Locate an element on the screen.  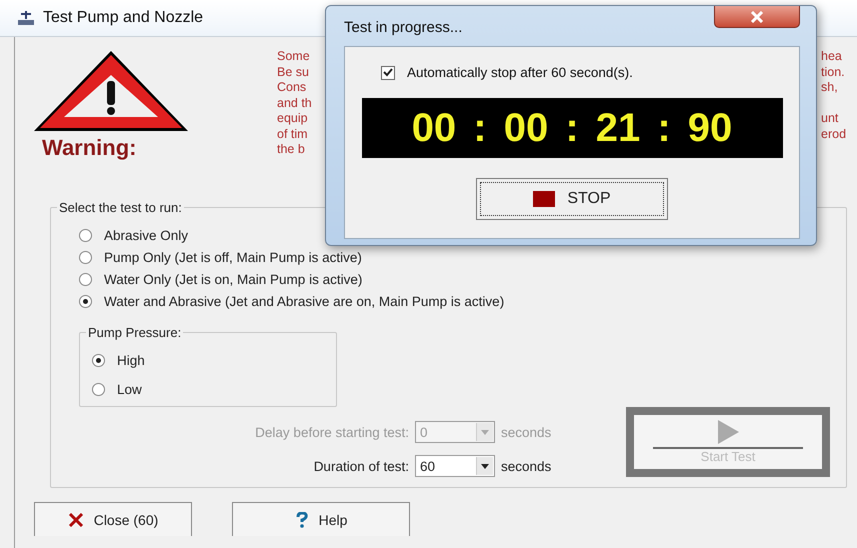
radio-option: Low is located at coordinates (214, 389).